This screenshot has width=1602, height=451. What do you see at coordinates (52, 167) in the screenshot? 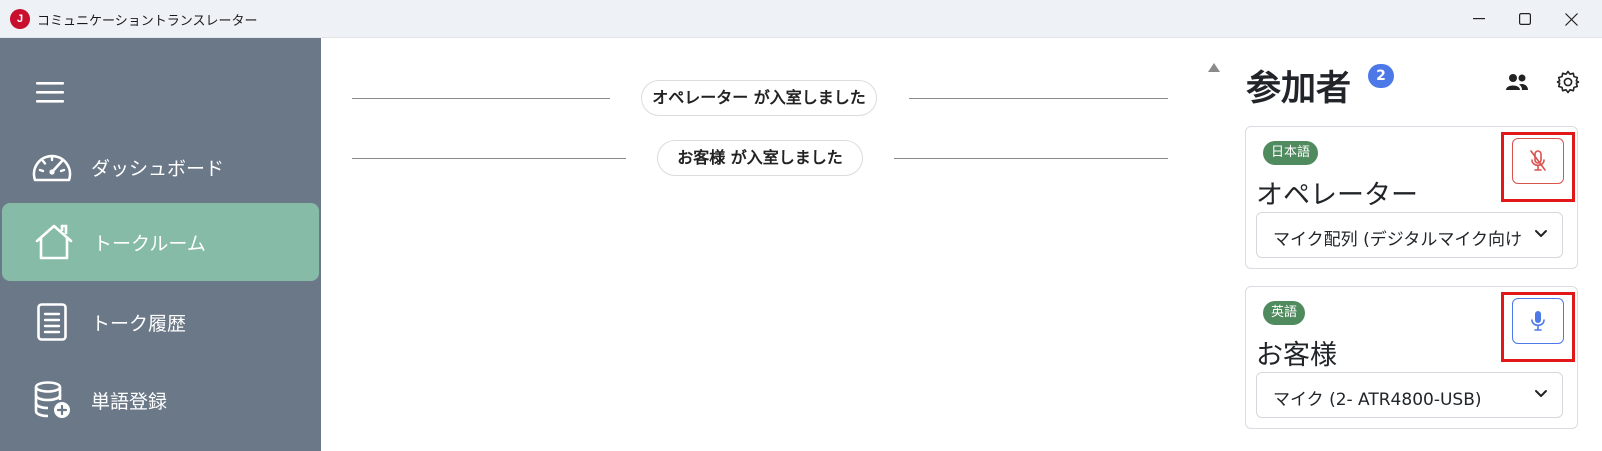
I see `gauge-icon` at bounding box center [52, 167].